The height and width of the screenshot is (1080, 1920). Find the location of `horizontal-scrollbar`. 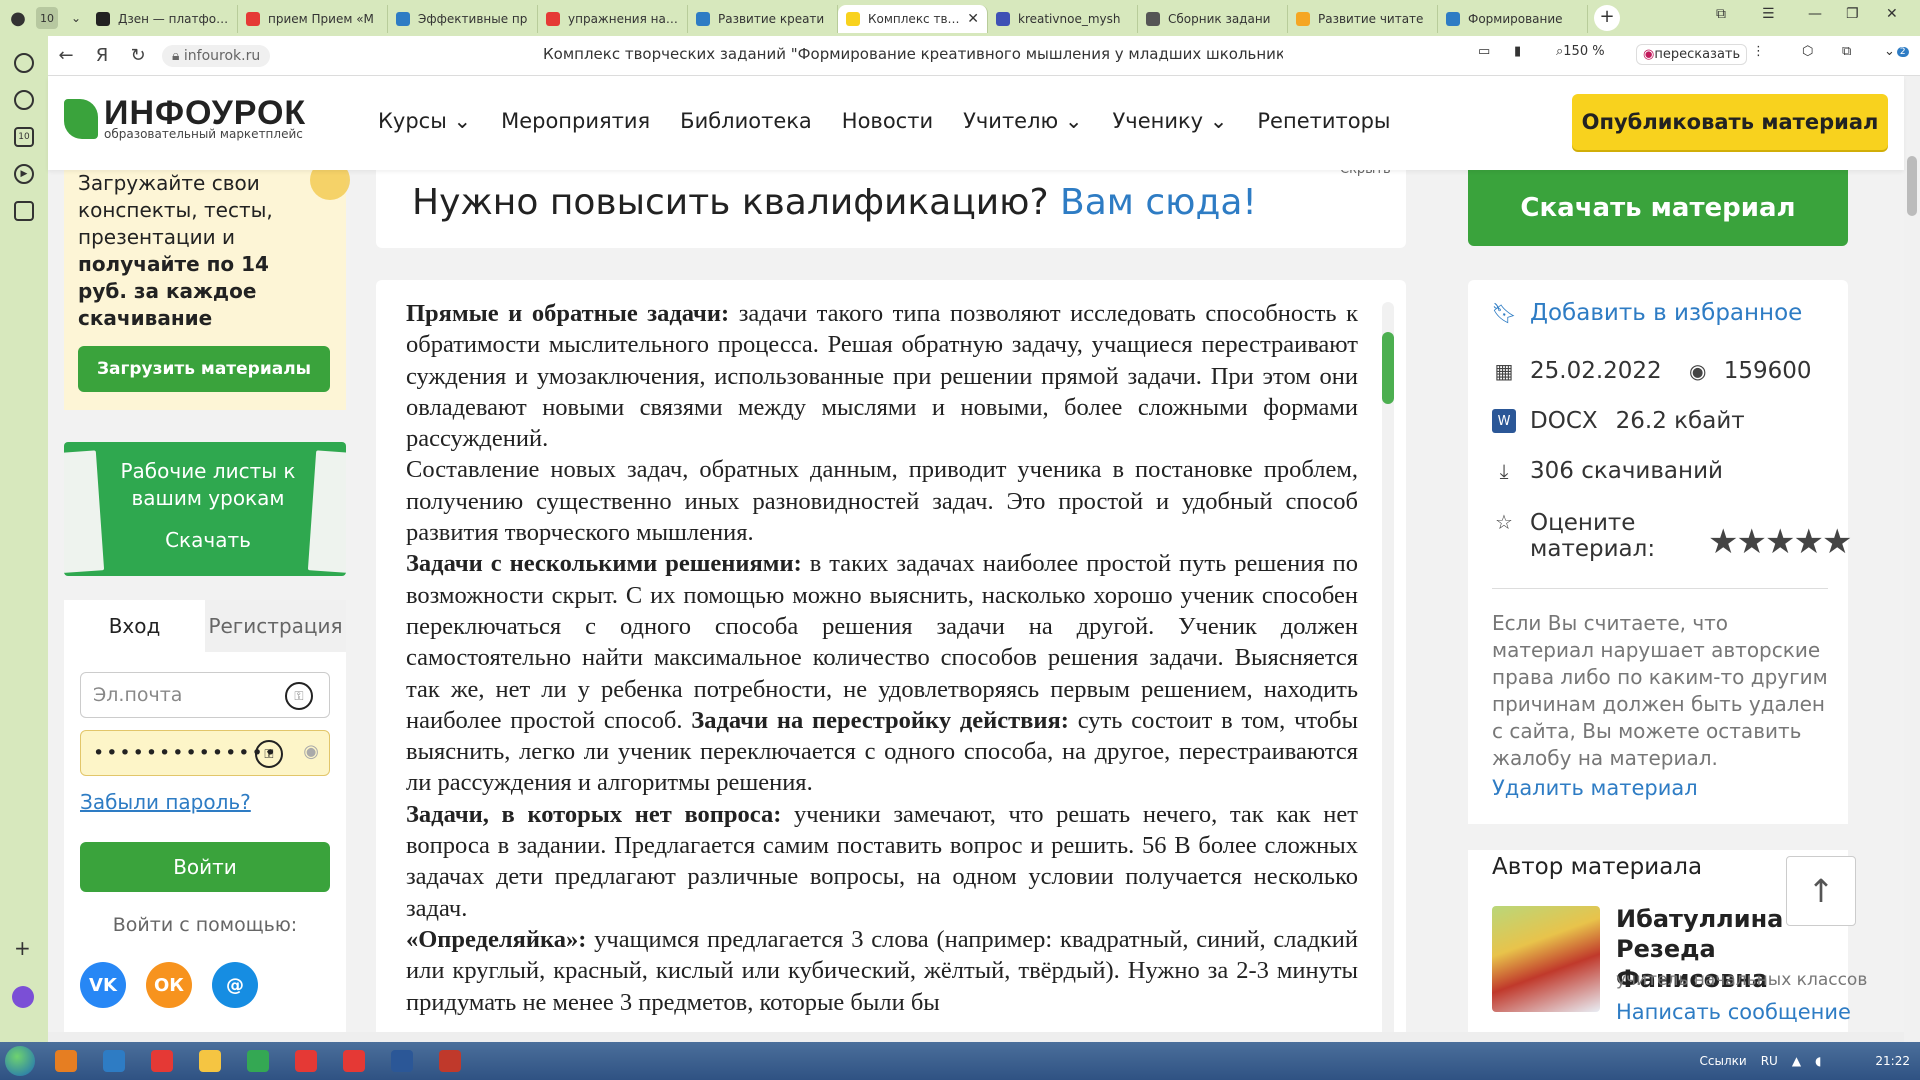

horizontal-scrollbar is located at coordinates (976, 1037).